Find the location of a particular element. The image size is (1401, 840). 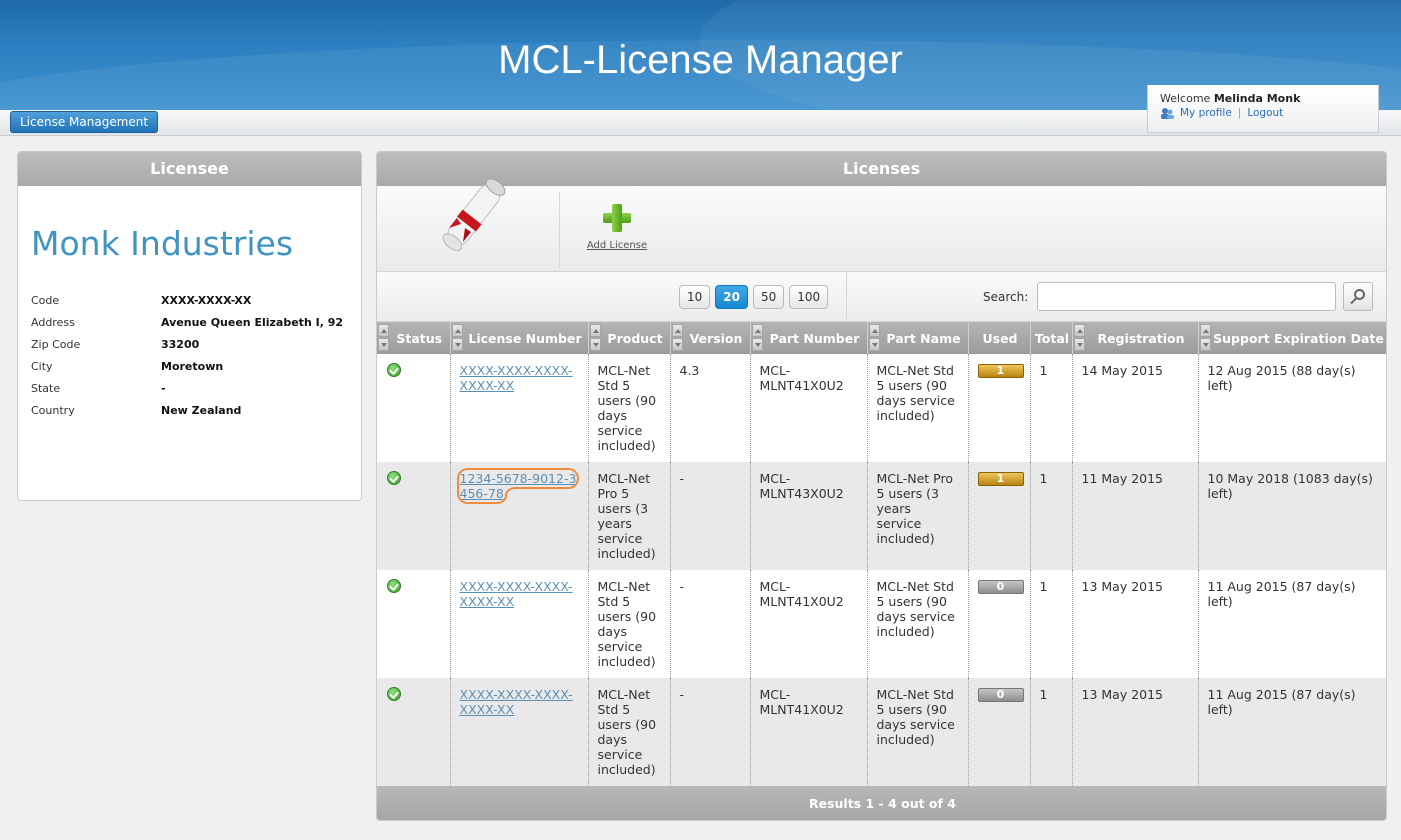

user-box: Welcome Melinda Monk My profile | Logout is located at coordinates (1263, 109).